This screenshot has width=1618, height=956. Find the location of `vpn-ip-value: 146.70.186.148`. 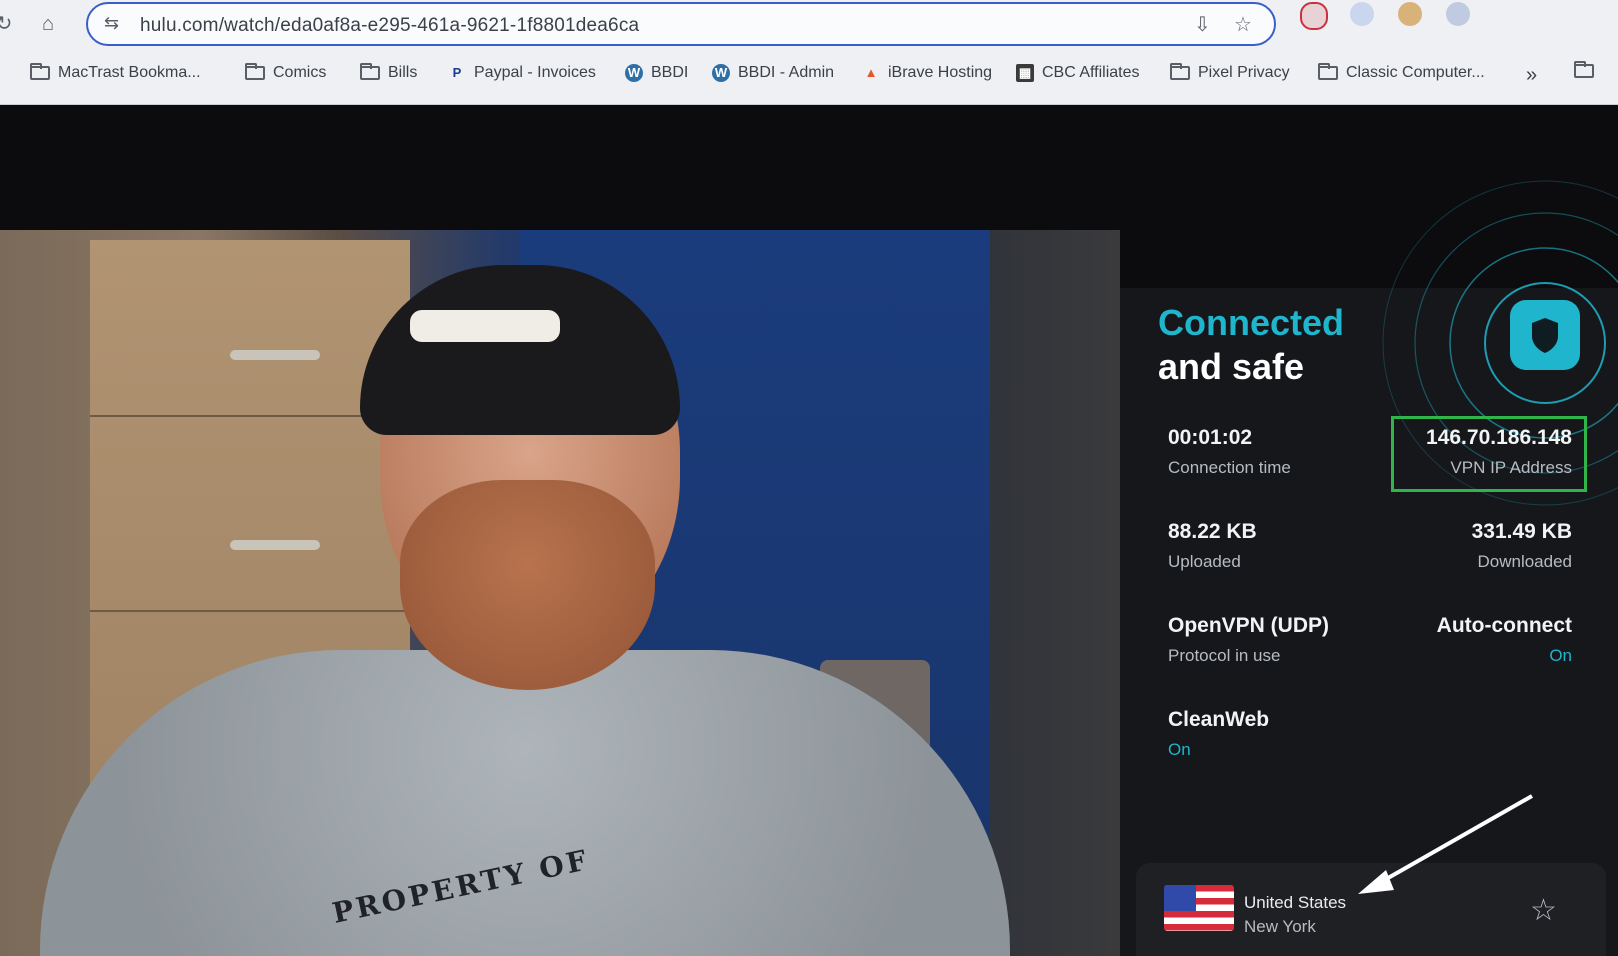

vpn-ip-value: 146.70.186.148 is located at coordinates (1499, 437).